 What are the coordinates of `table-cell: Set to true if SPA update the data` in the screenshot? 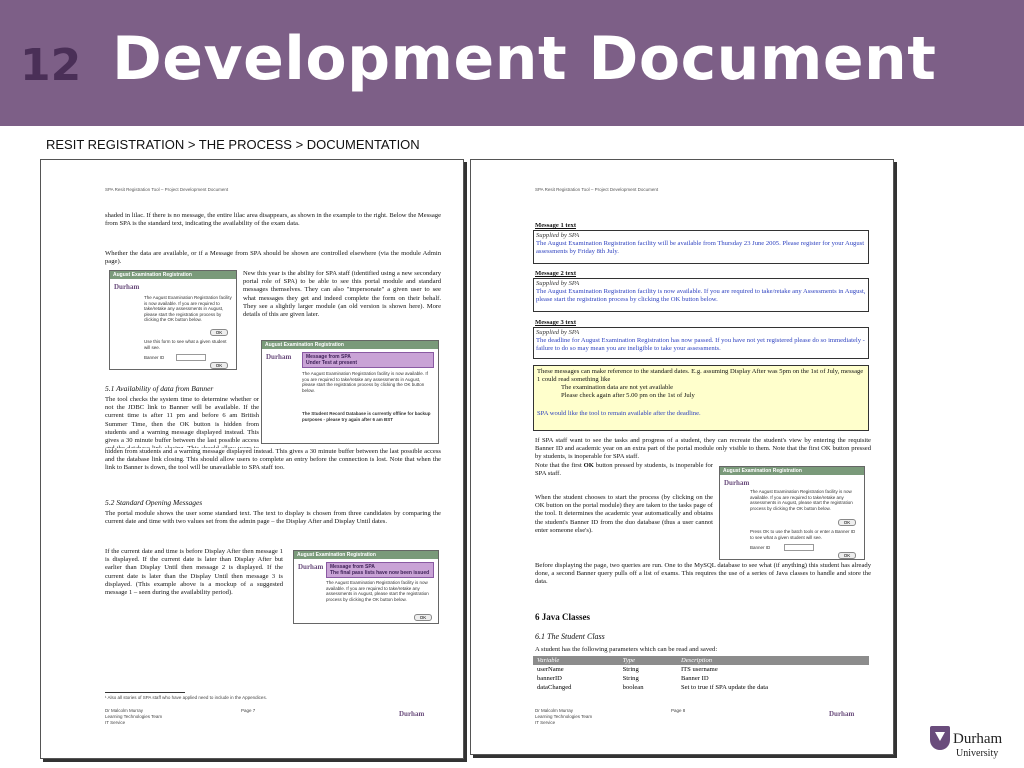 It's located at (724, 687).